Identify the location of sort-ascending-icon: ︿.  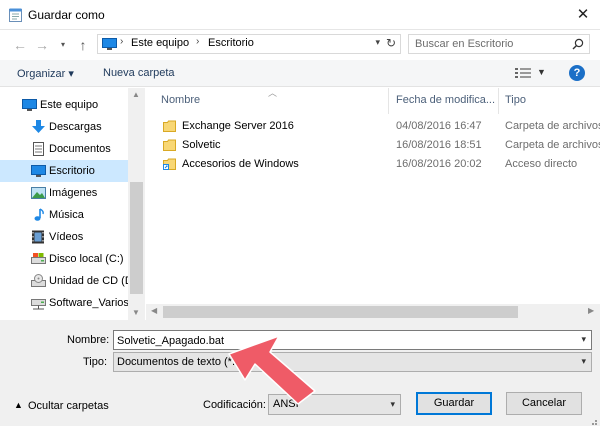
(273, 93).